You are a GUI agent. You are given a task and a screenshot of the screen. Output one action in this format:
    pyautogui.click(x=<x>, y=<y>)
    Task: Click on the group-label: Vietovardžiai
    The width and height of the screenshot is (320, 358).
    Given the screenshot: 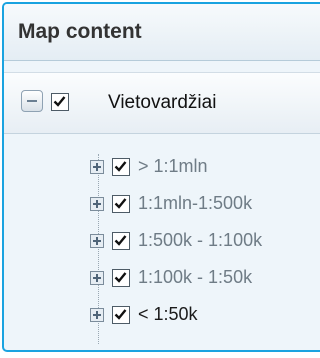 What is the action you would take?
    pyautogui.click(x=162, y=102)
    